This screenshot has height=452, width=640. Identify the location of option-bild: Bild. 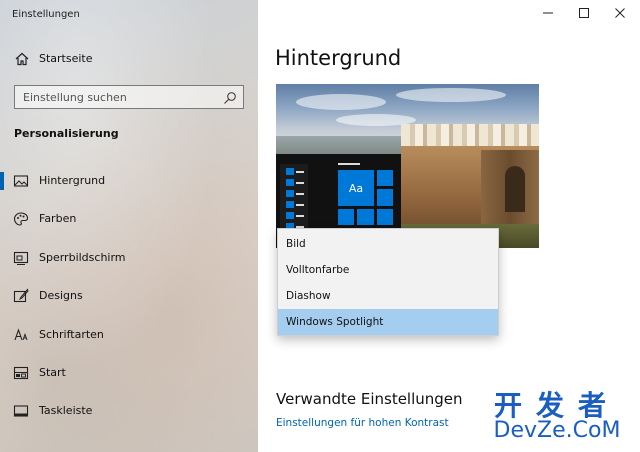
(388, 244).